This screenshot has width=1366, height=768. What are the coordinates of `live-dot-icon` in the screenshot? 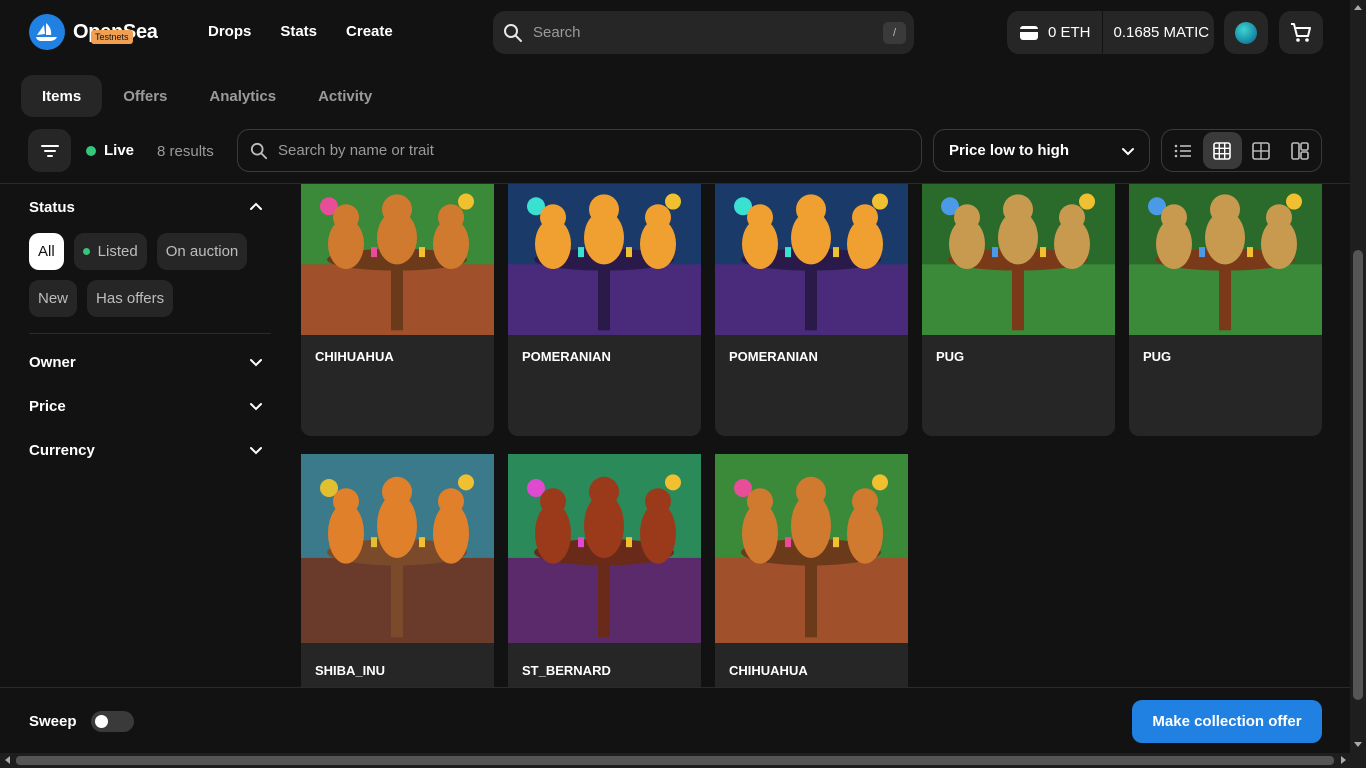 It's located at (91, 150).